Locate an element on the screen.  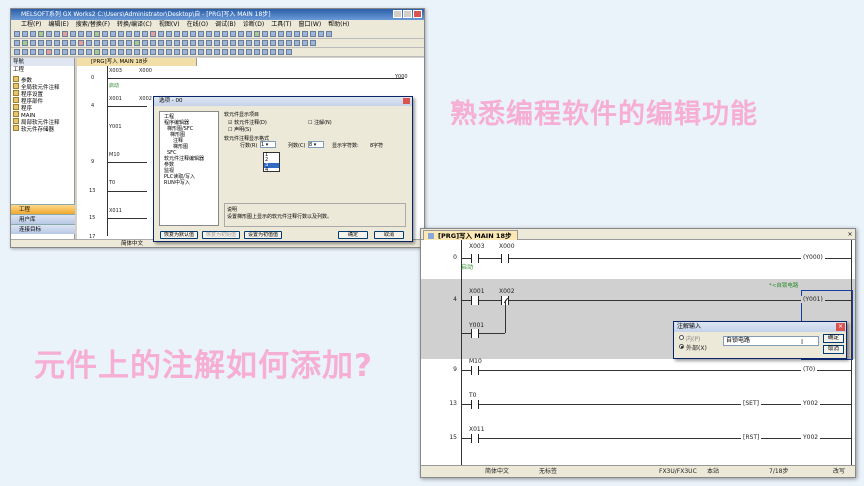
nav-header: 导航 is located at coordinates (42, 62).